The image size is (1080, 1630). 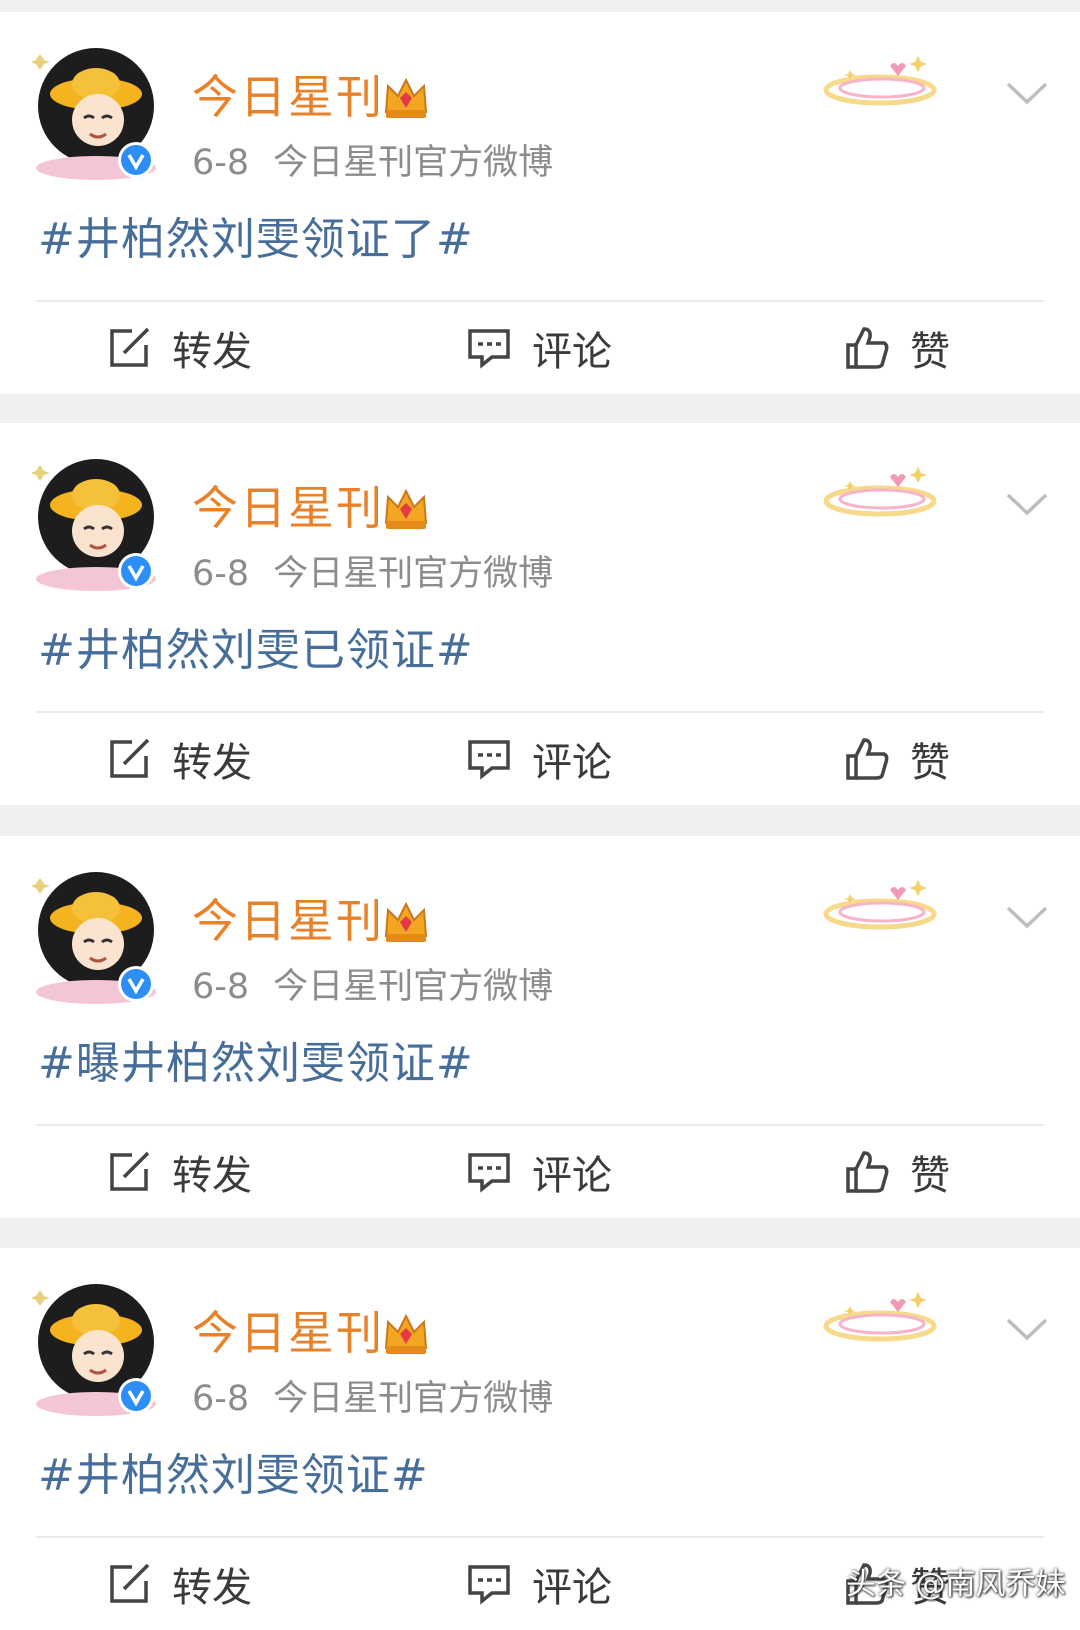 I want to click on watermark: 头条 @南风乔妹, so click(x=956, y=1584).